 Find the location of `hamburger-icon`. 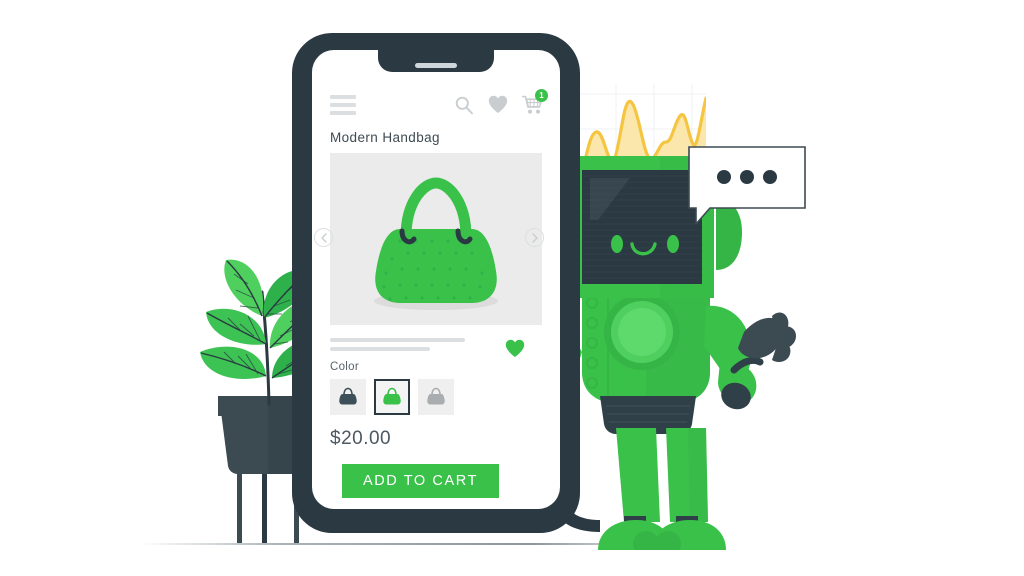

hamburger-icon is located at coordinates (343, 105).